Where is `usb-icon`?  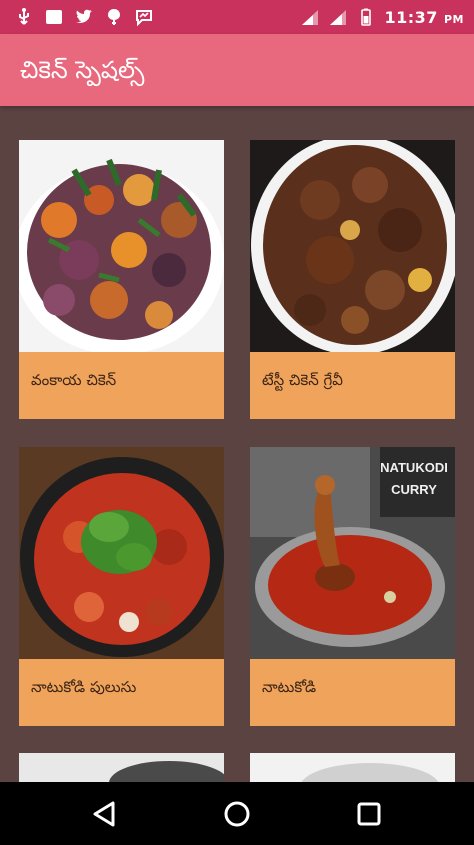 usb-icon is located at coordinates (24, 17).